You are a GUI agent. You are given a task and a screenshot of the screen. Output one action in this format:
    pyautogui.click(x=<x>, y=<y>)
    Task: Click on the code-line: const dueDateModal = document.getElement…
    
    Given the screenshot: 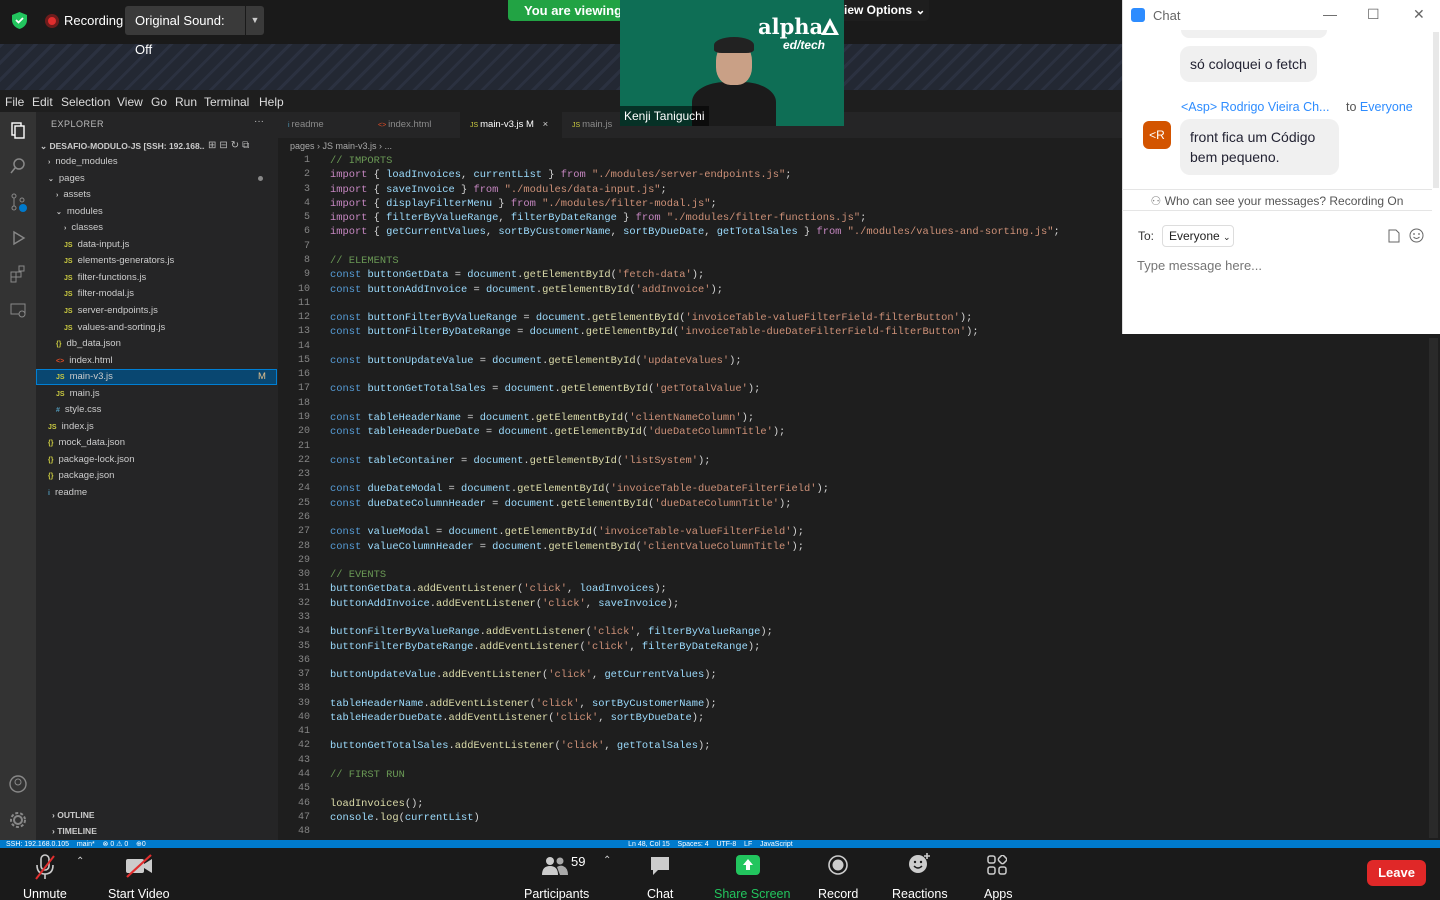 What is the action you would take?
    pyautogui.click(x=579, y=490)
    